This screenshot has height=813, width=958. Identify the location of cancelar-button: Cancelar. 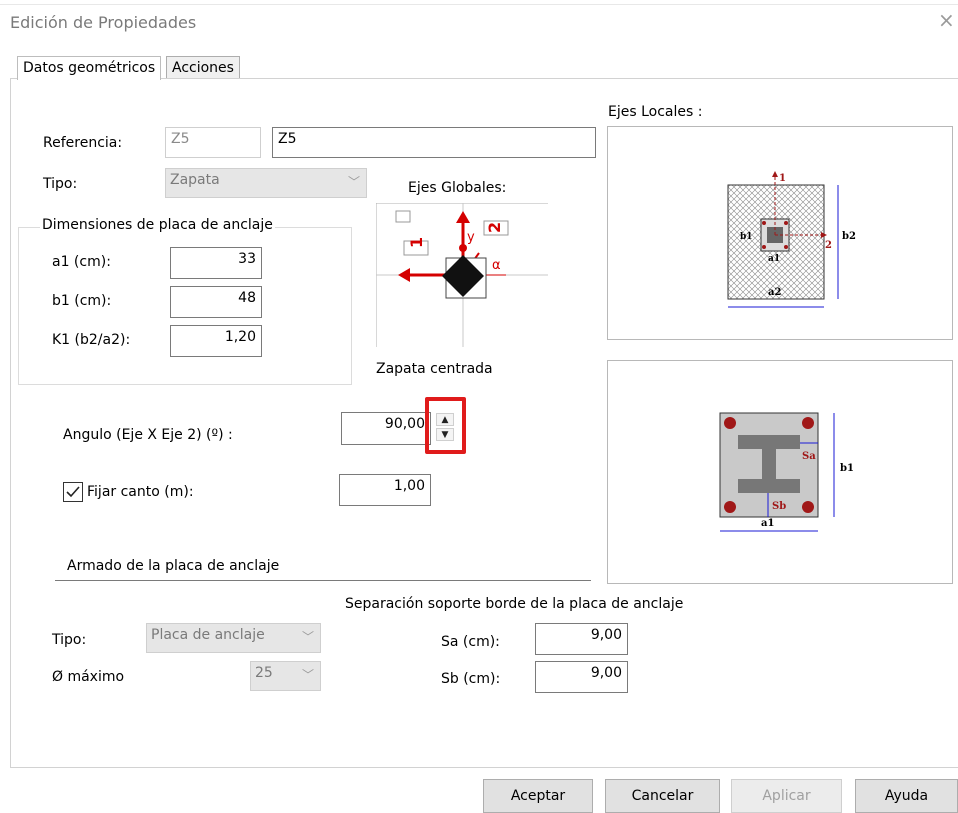
(662, 796).